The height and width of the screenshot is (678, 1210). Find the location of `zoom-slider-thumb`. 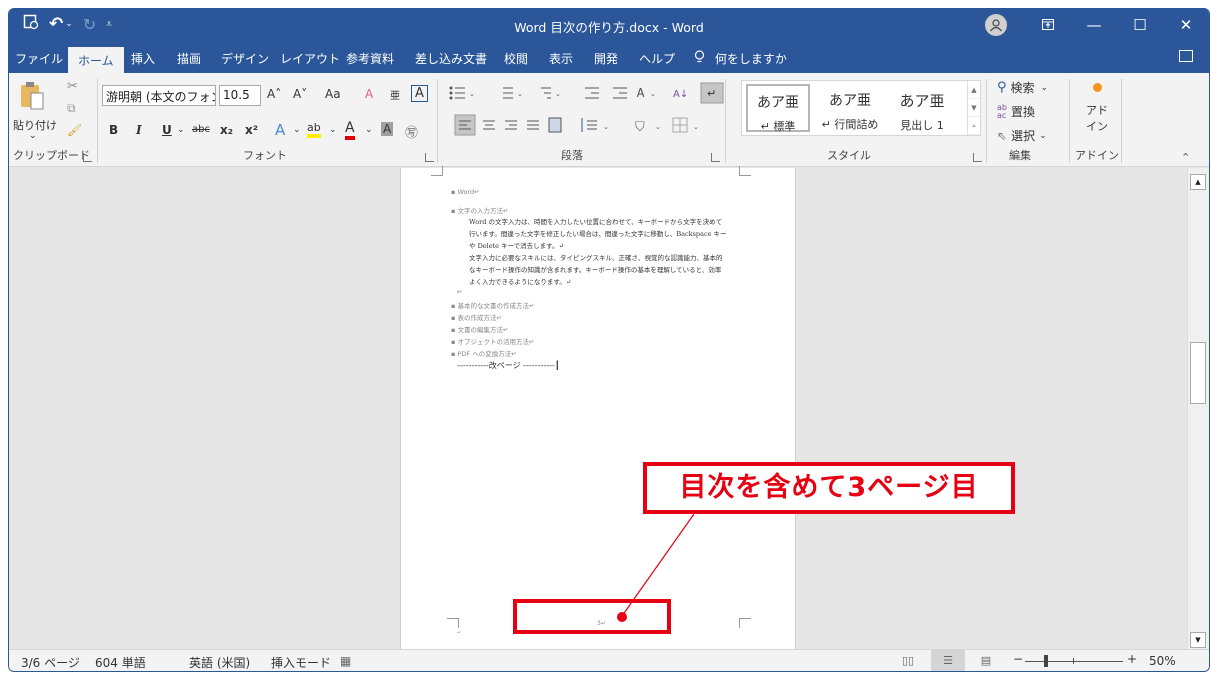

zoom-slider-thumb is located at coordinates (1046, 661).